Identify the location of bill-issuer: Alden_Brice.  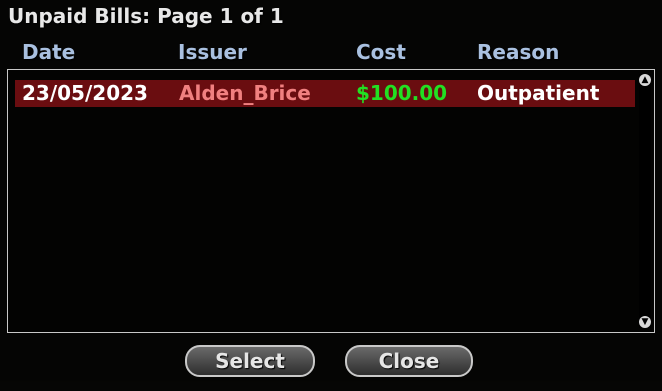
(245, 93).